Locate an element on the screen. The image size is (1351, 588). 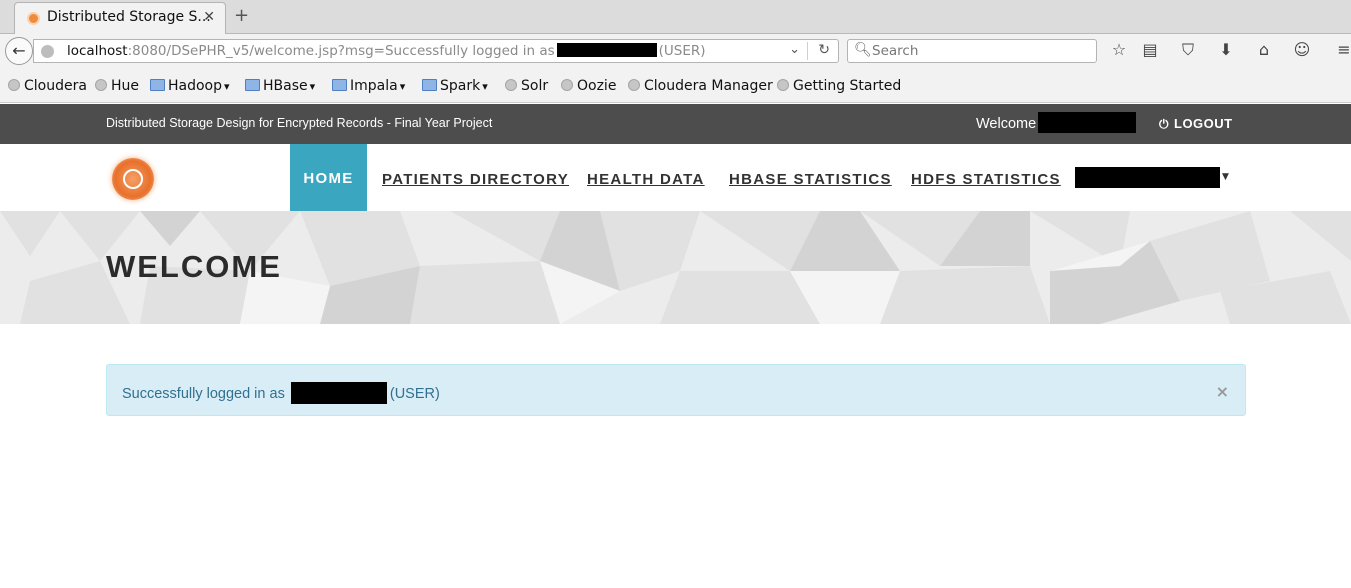
logout-label: LOGOUT is located at coordinates (1203, 123).